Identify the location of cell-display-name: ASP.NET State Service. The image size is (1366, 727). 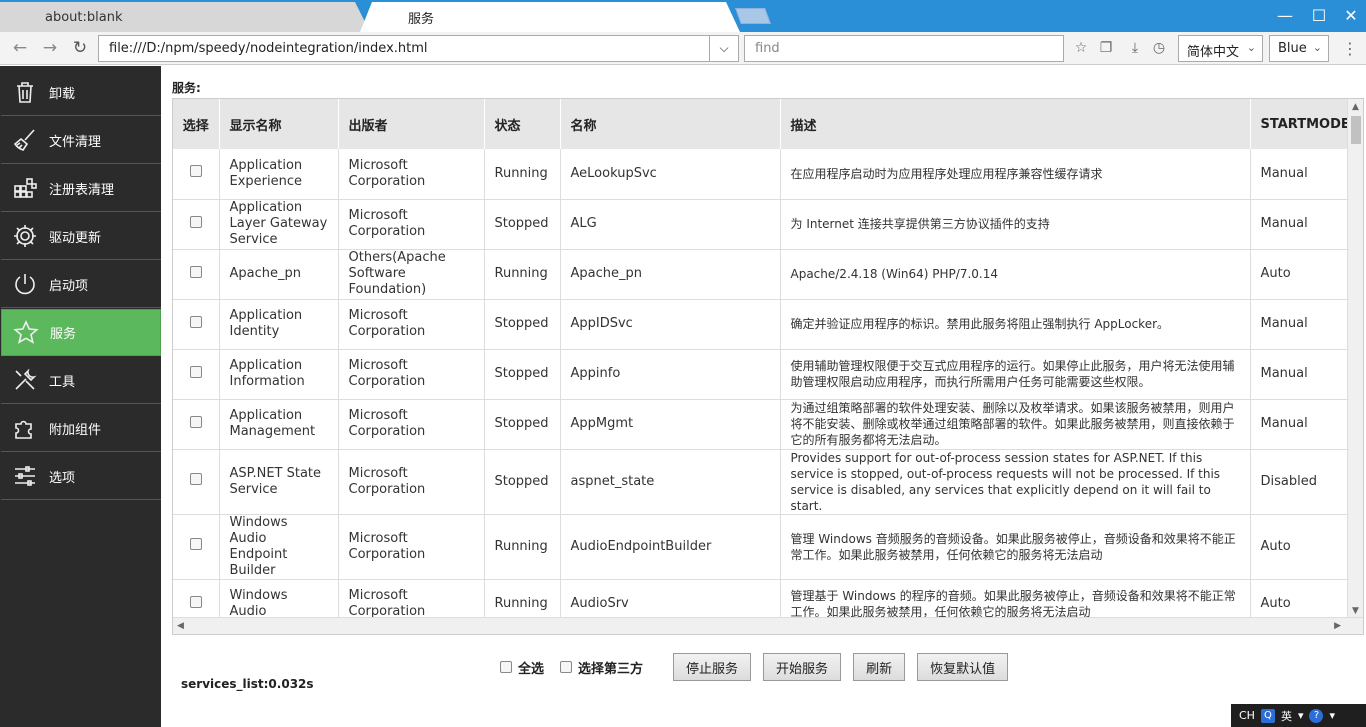
(279, 482).